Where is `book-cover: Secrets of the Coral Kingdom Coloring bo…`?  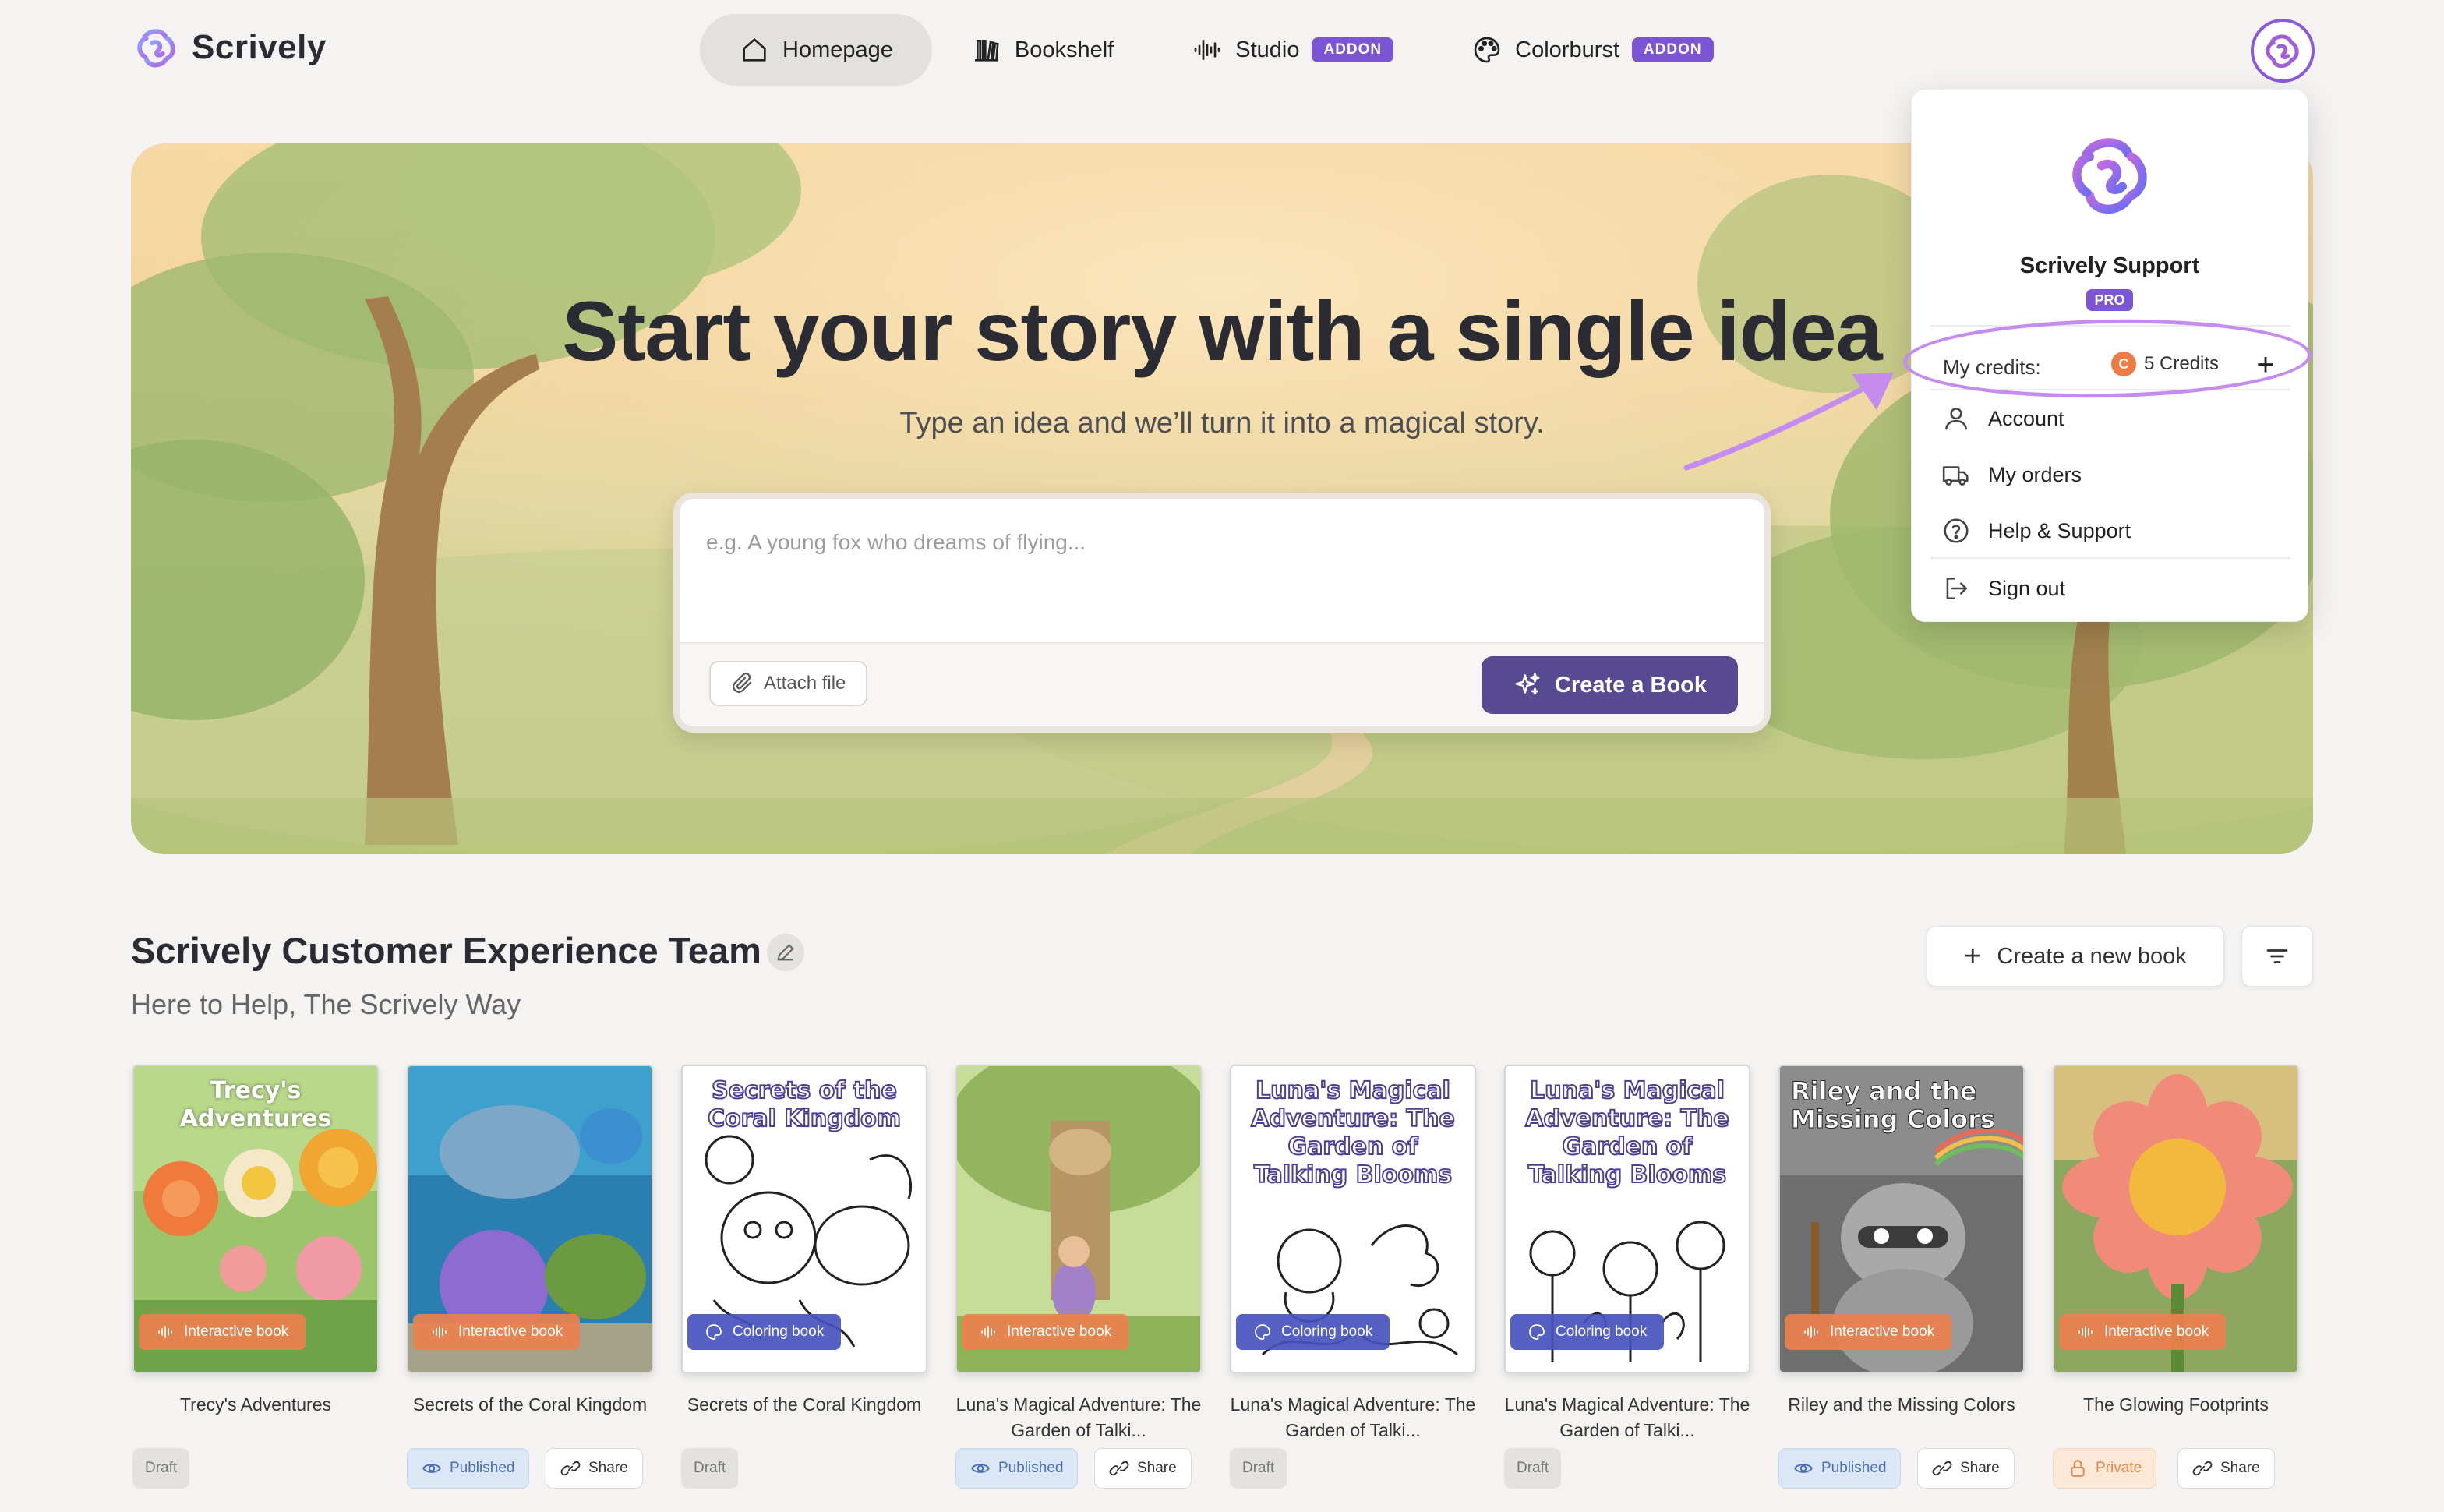 book-cover: Secrets of the Coral Kingdom Coloring bo… is located at coordinates (804, 1219).